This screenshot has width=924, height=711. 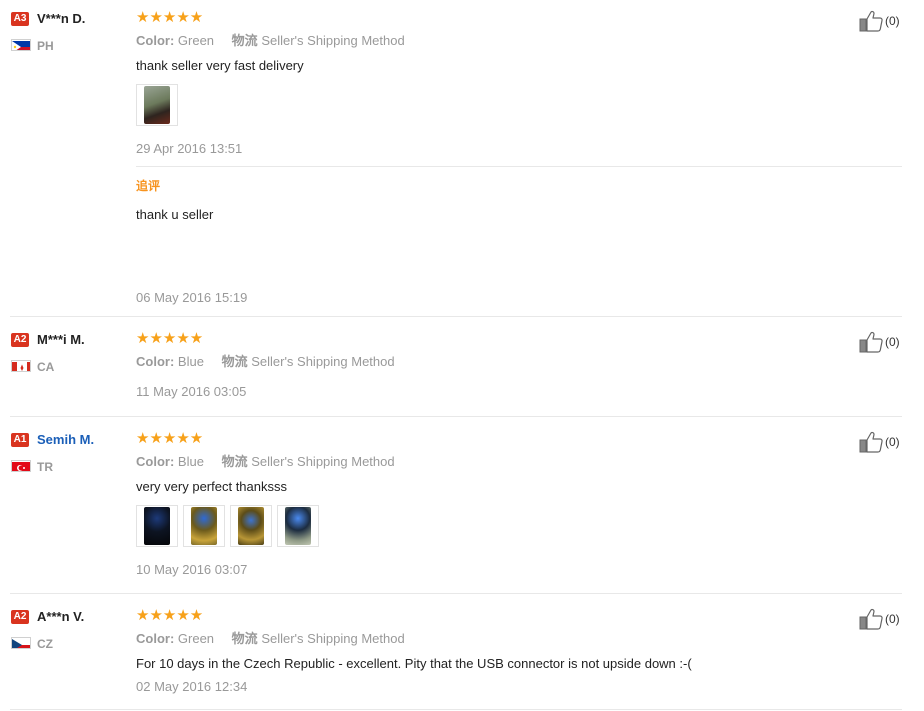 I want to click on flag-ph-icon, so click(x=21, y=45).